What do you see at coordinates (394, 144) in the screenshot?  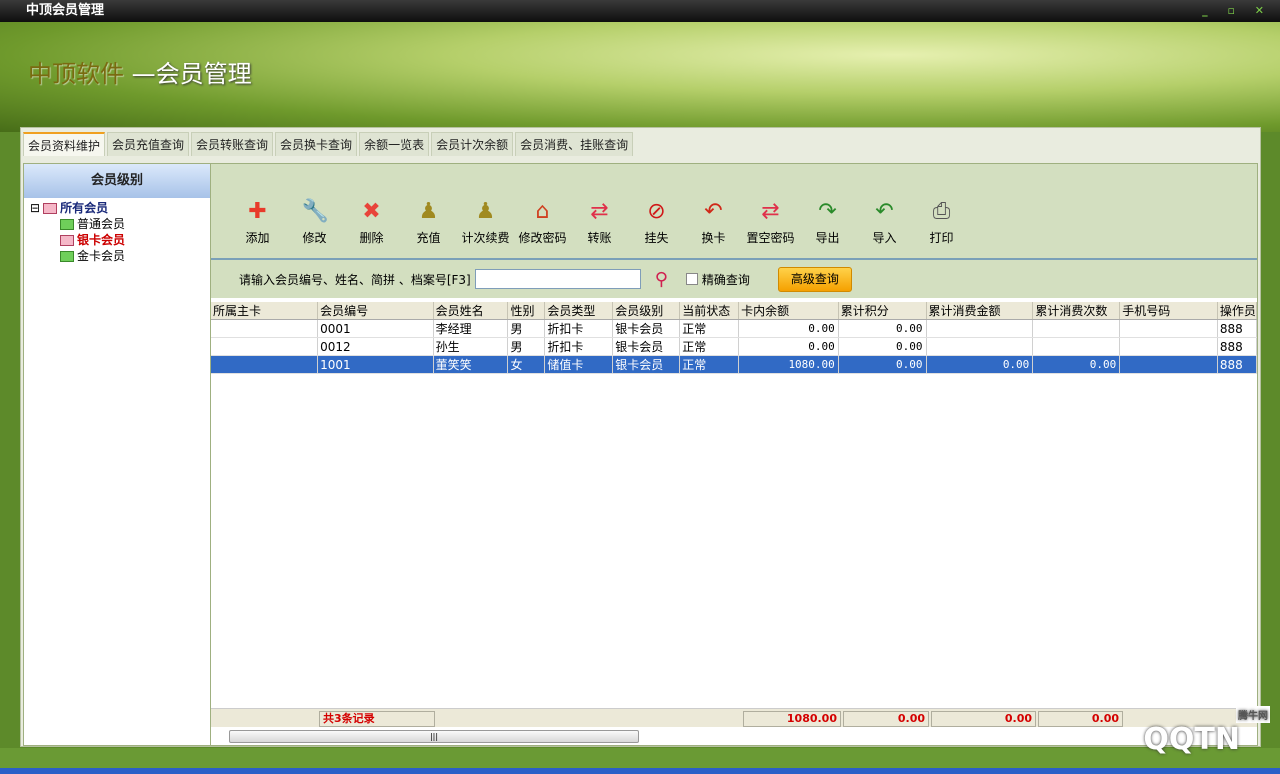 I see `tab-4: 余额一览表` at bounding box center [394, 144].